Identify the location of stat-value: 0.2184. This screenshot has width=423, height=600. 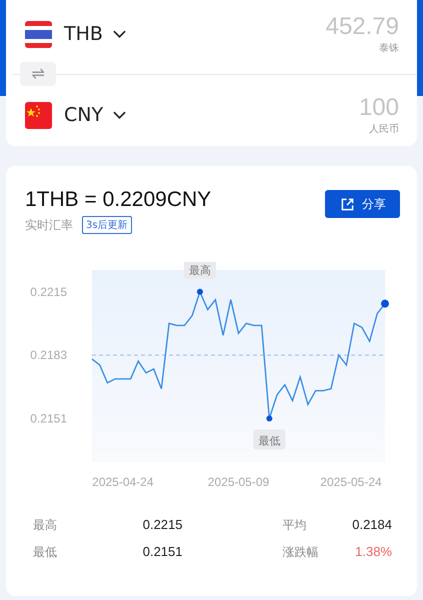
(372, 525).